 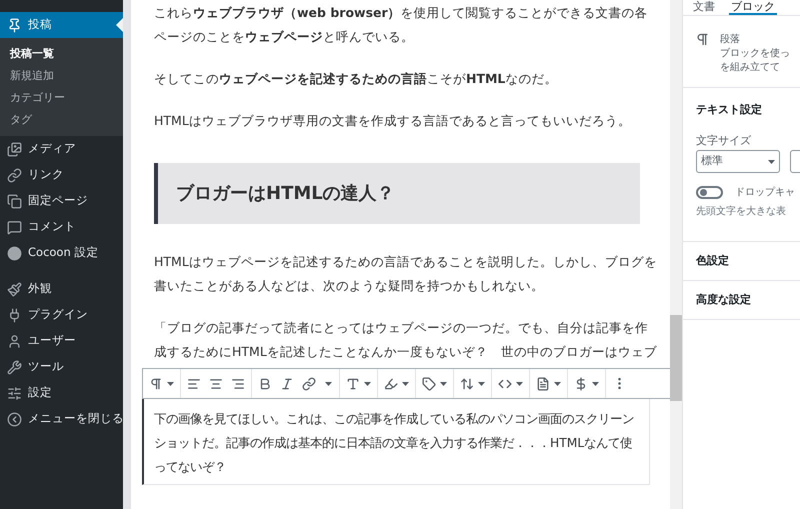 I want to click on selected-block: 下の画像を見てほしい。これは、この記事を作成している私のパソコン画面のスクリーンショットだ。記事の作成は基本的に日本語の文章を入力する作業だ．．．HTMLなんて使ってないぞ？, so click(x=396, y=442).